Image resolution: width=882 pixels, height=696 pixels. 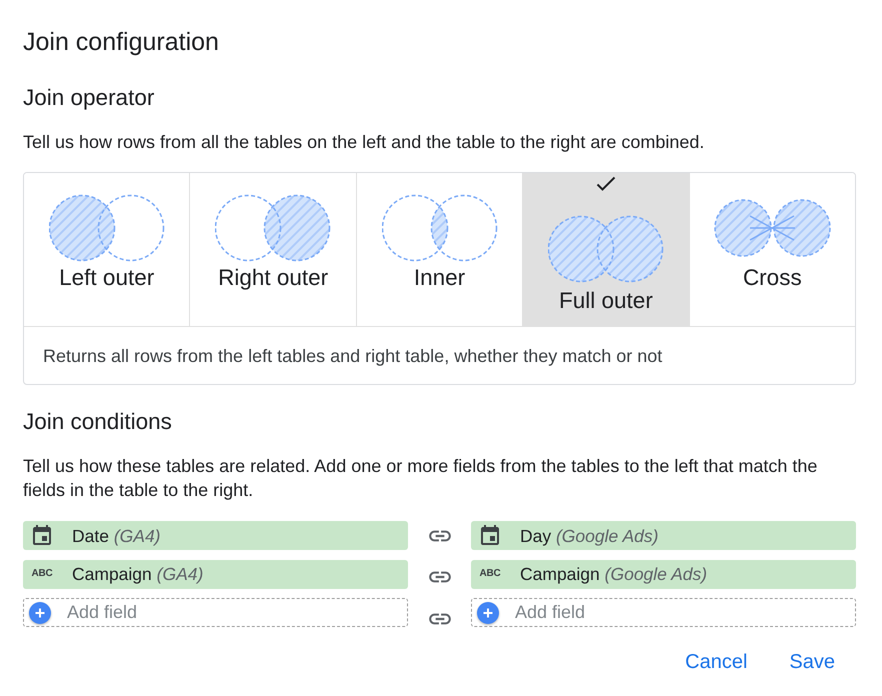 What do you see at coordinates (663, 574) in the screenshot?
I see `field-chip: ABC Campaign (Google Ads)` at bounding box center [663, 574].